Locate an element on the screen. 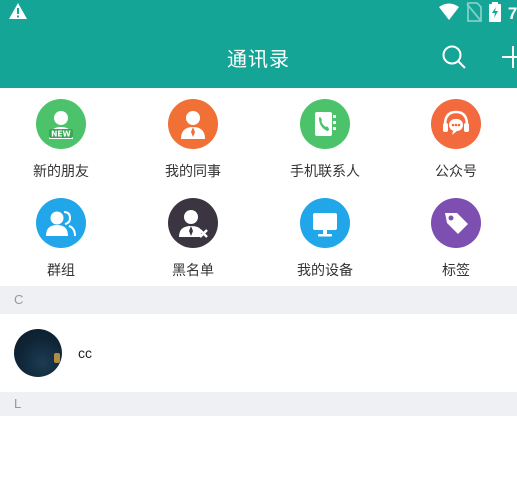 The image size is (517, 489). grid-item-label: 手机联系人 is located at coordinates (325, 172).